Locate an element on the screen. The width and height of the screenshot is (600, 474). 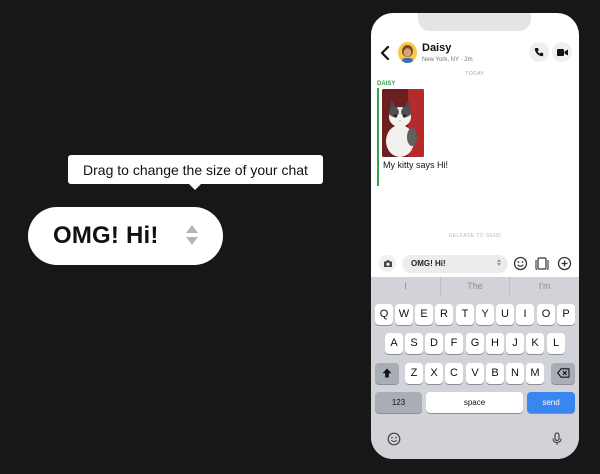
chat-input-row: OMG! Hi! is located at coordinates (475, 265).